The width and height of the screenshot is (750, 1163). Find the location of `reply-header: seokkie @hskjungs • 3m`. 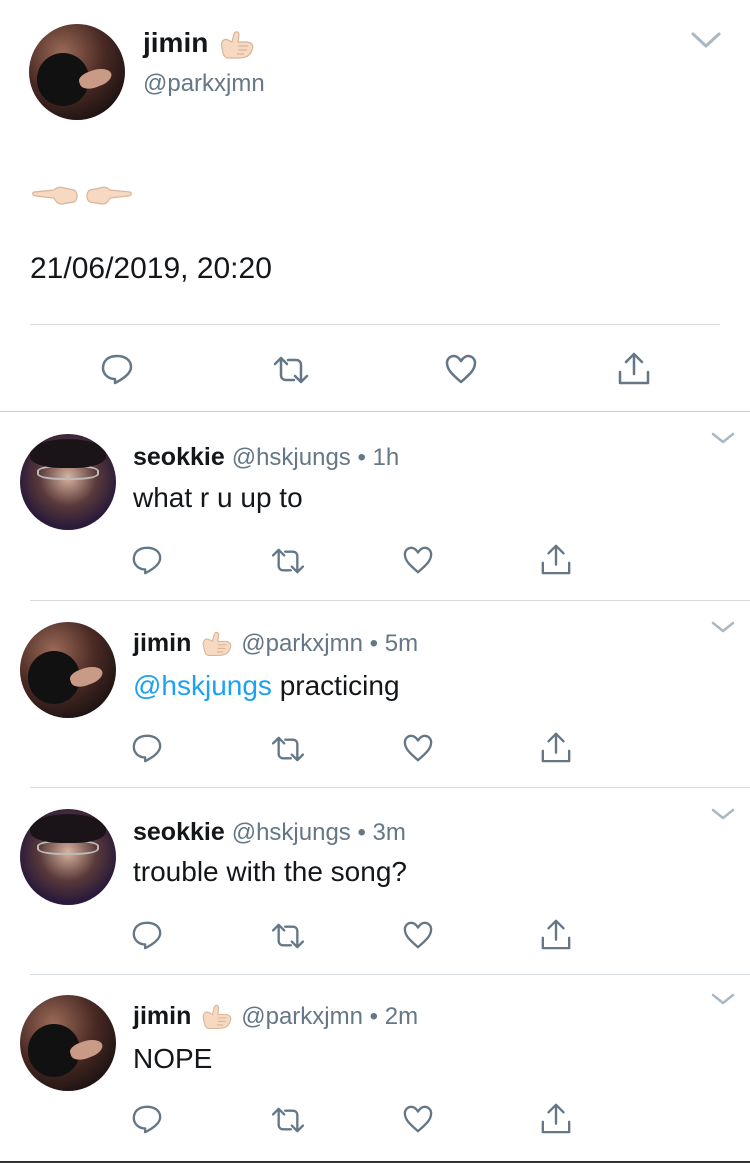

reply-header: seokkie @hskjungs • 3m is located at coordinates (269, 832).